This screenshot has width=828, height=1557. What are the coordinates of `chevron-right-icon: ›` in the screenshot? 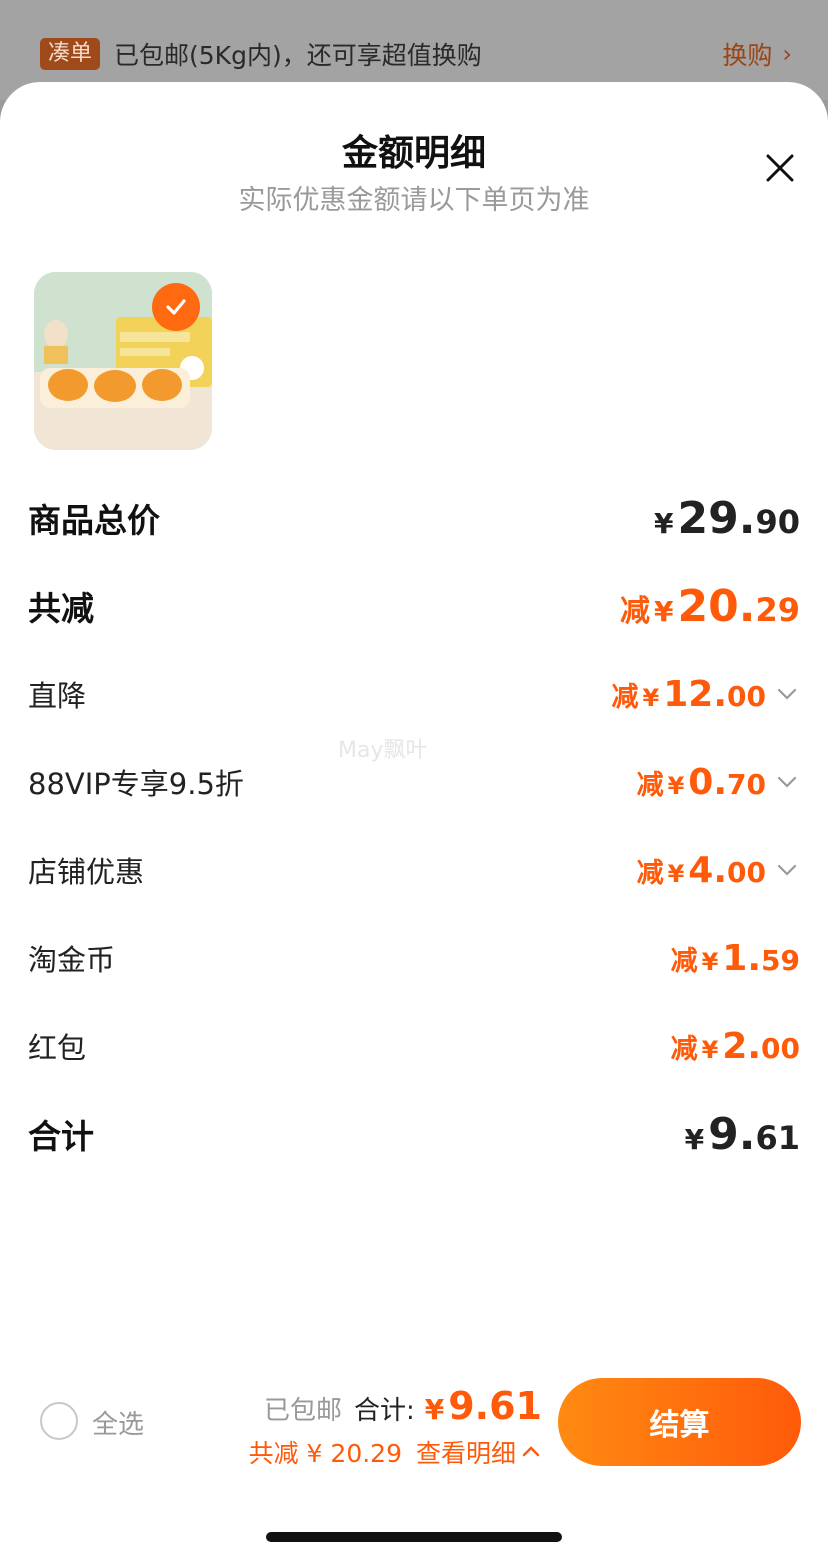 It's located at (787, 54).